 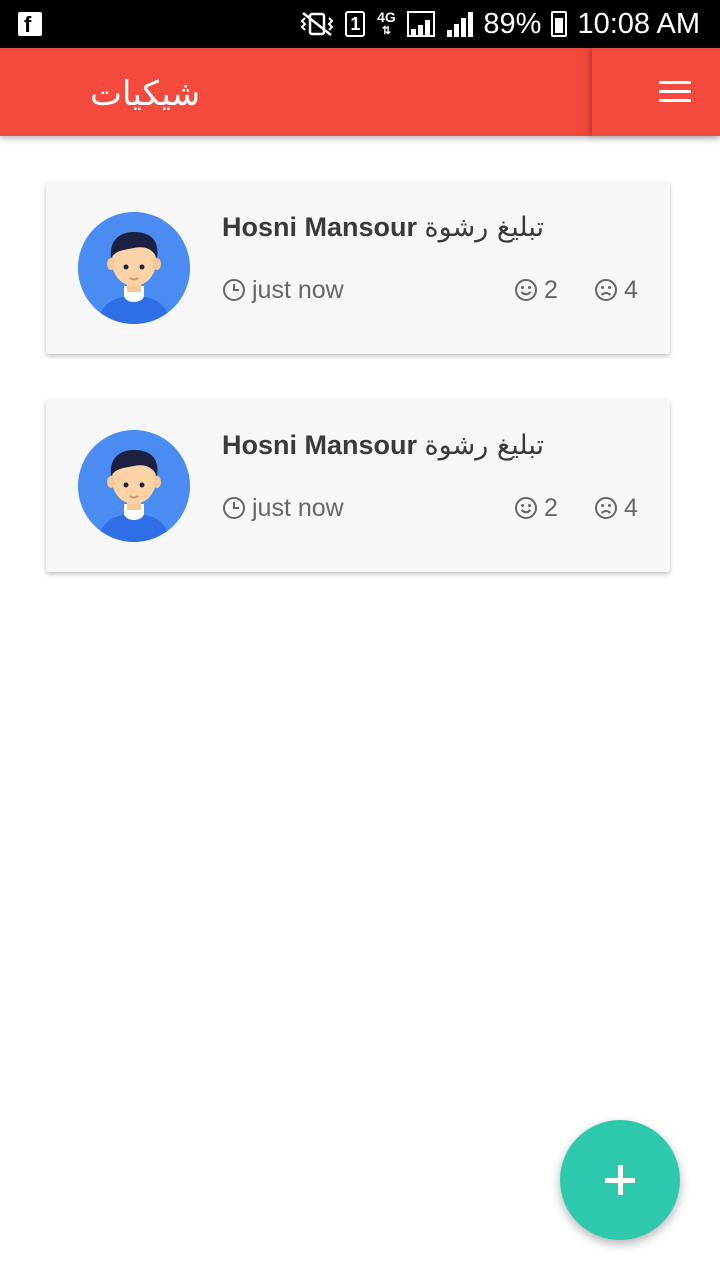 I want to click on add-report-button, so click(x=620, y=1180).